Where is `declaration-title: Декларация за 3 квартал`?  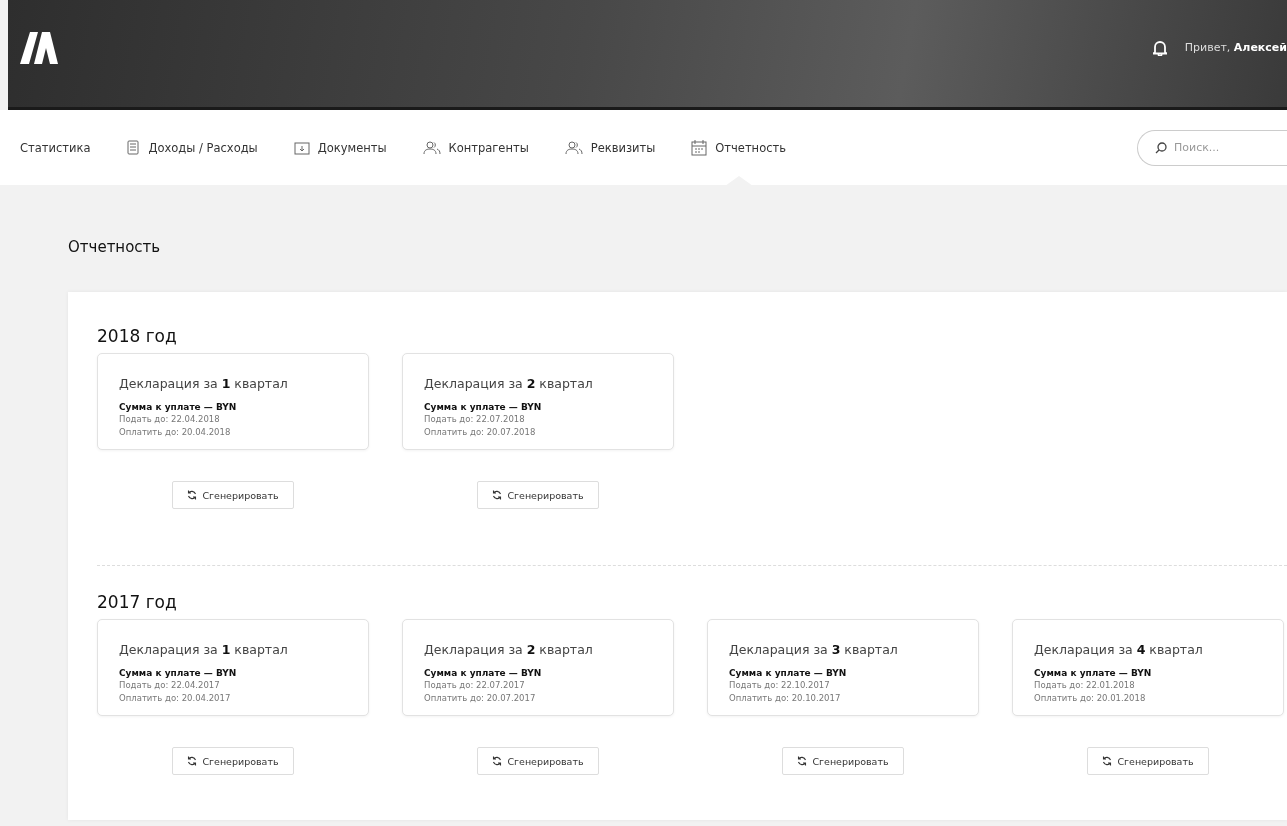 declaration-title: Декларация за 3 квартал is located at coordinates (814, 649).